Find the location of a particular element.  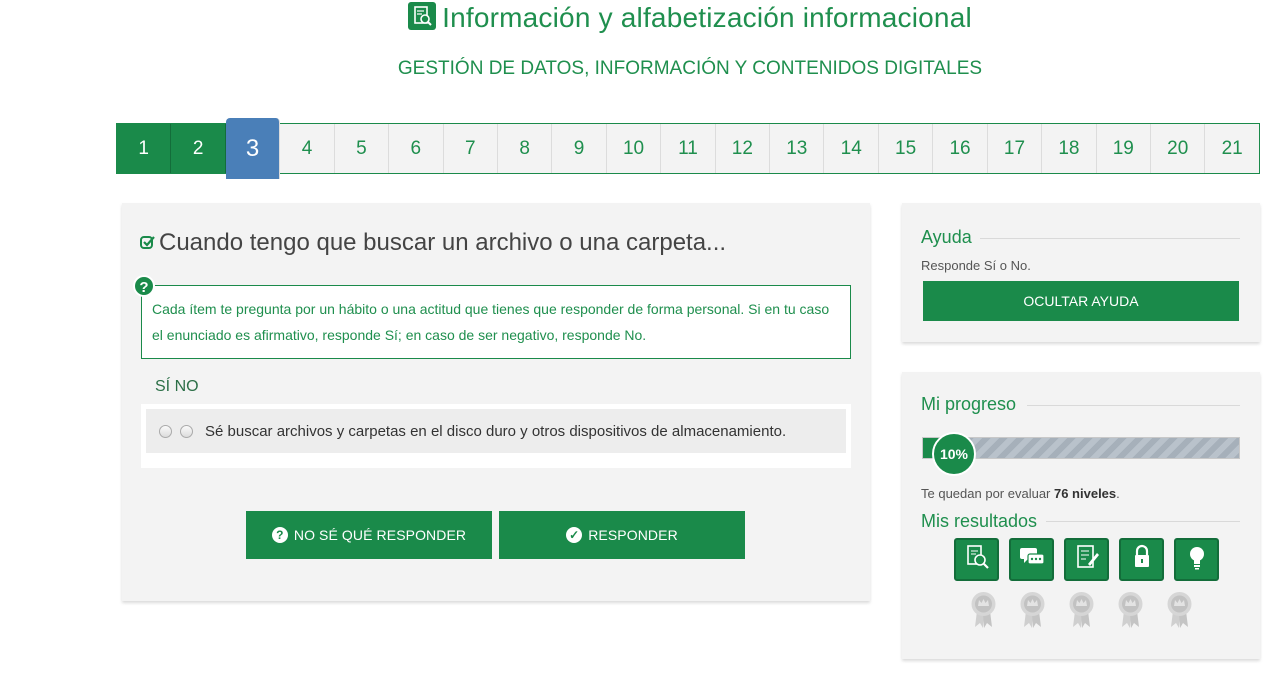

step-17: 17 is located at coordinates (1015, 148).